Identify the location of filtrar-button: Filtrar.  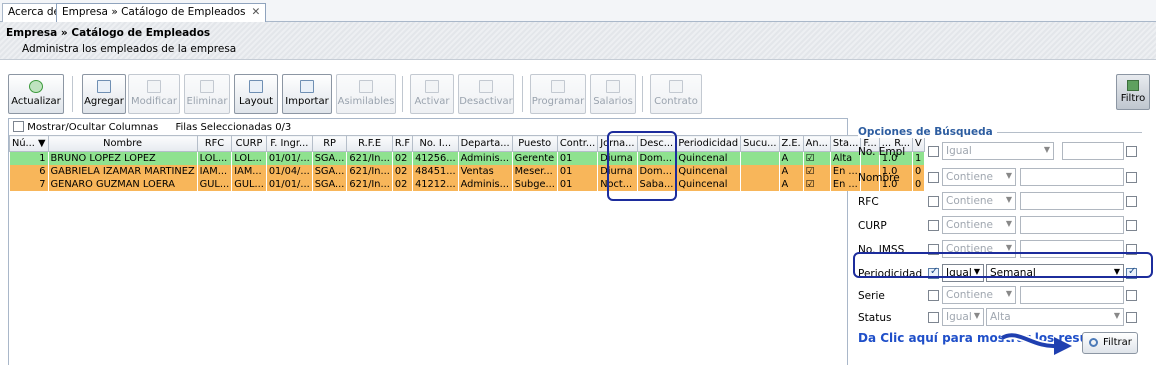
(1110, 343).